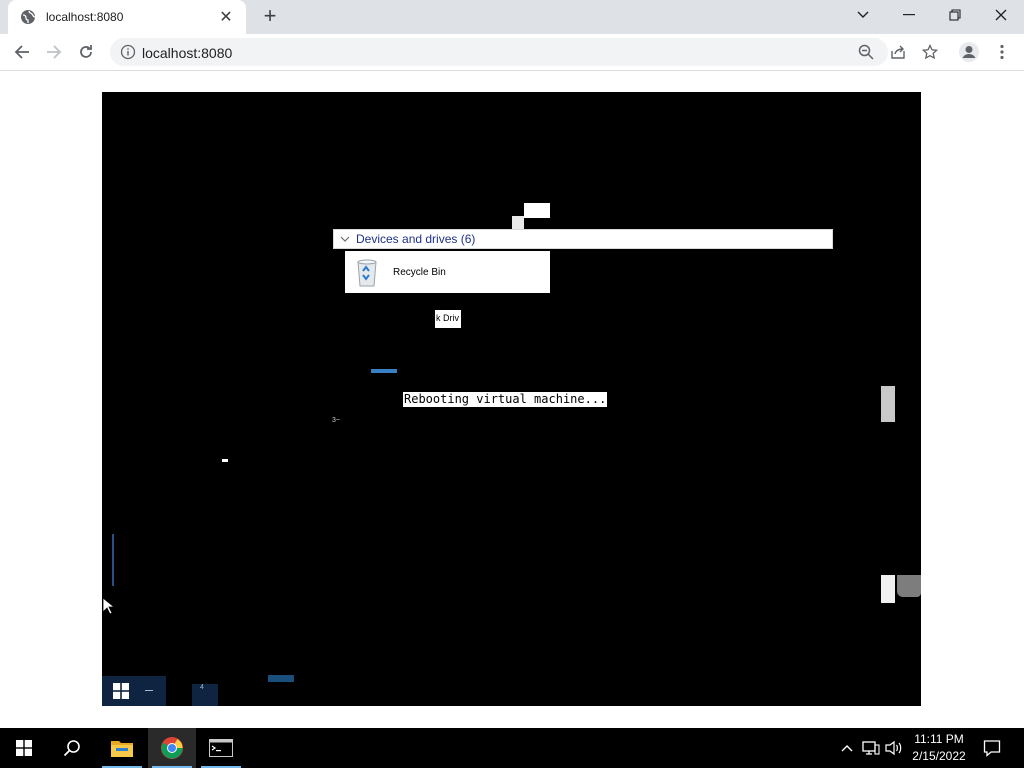  I want to click on profile-button, so click(969, 52).